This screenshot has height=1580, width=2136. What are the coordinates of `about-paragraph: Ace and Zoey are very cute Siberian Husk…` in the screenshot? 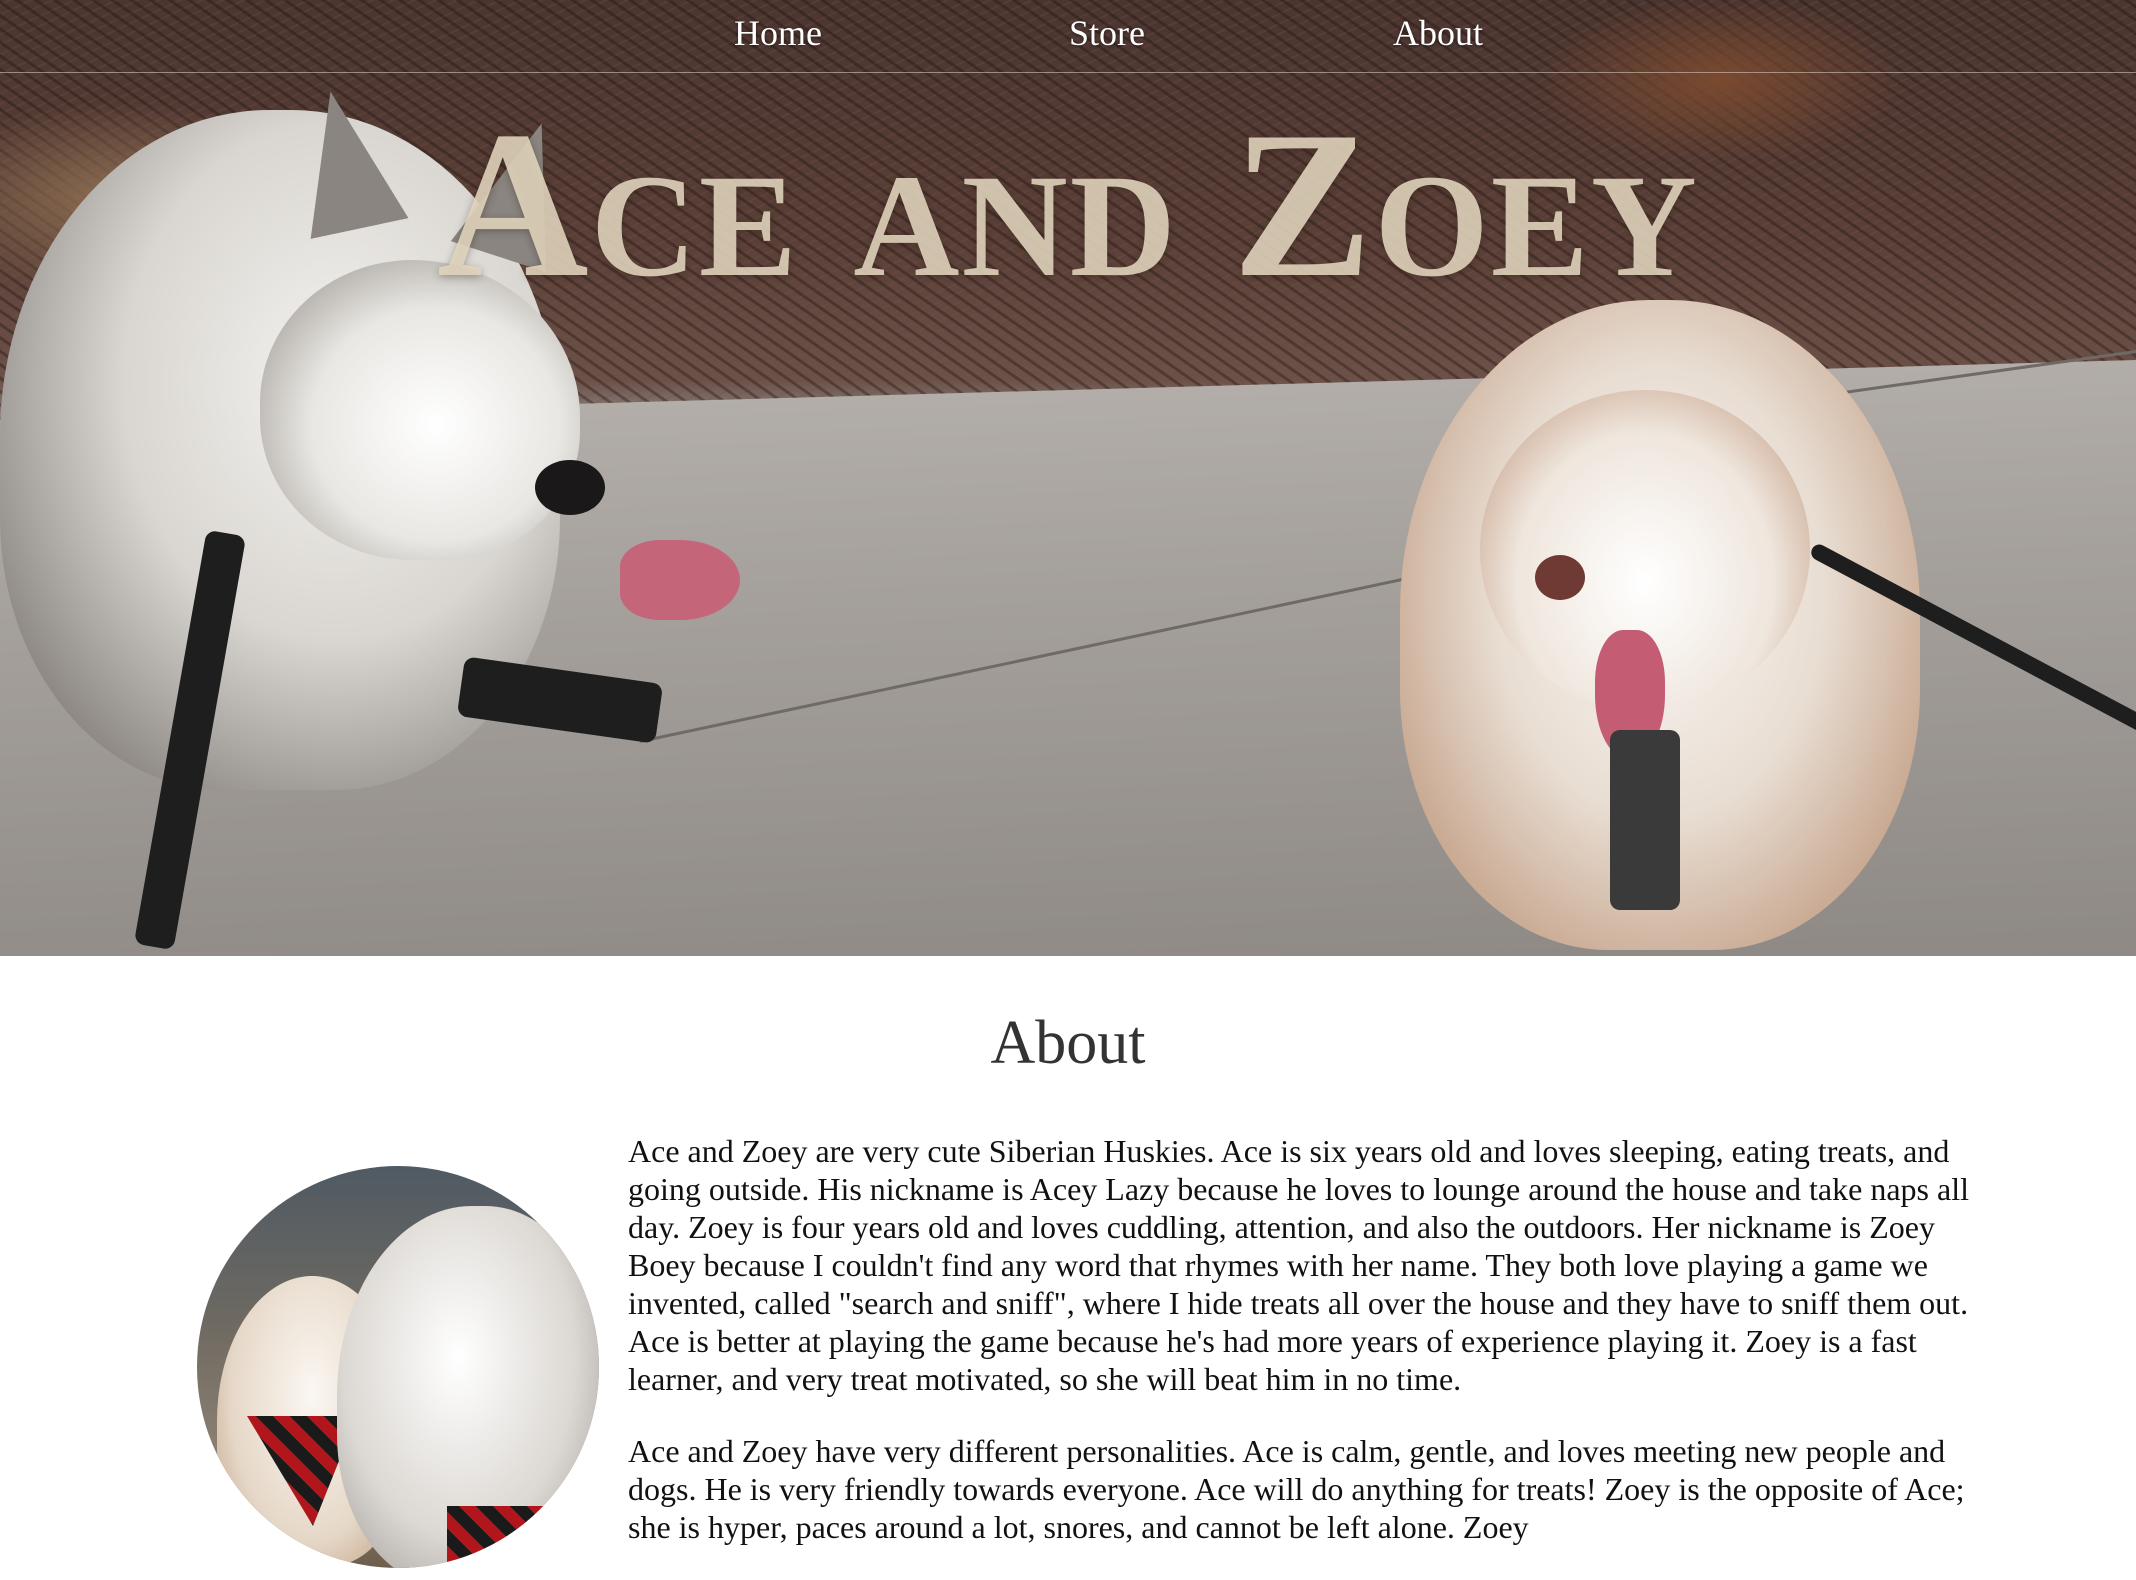 It's located at (1298, 1265).